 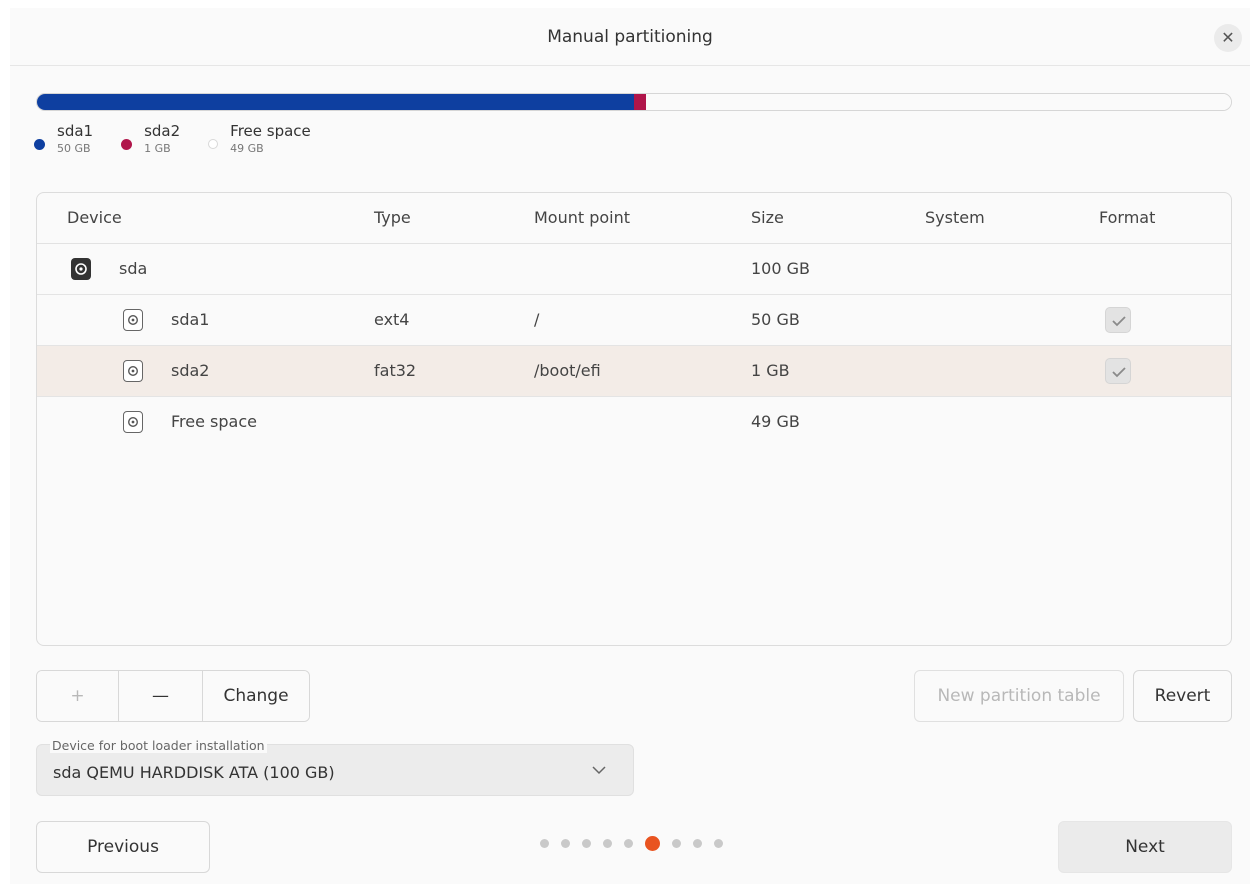 What do you see at coordinates (767, 217) in the screenshot?
I see `header-size: Size` at bounding box center [767, 217].